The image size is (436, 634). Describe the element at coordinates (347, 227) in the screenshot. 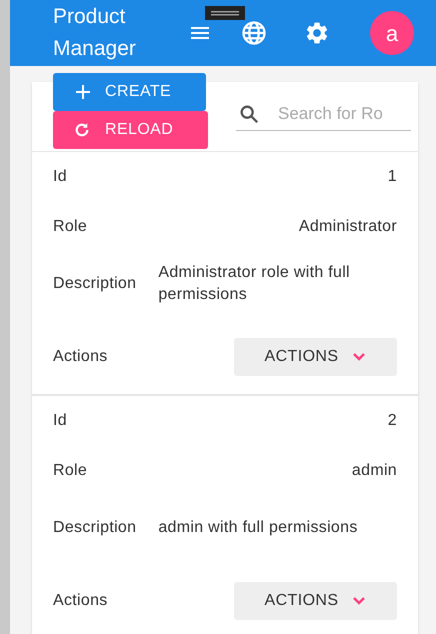

I see `field-value: Administrator` at that location.